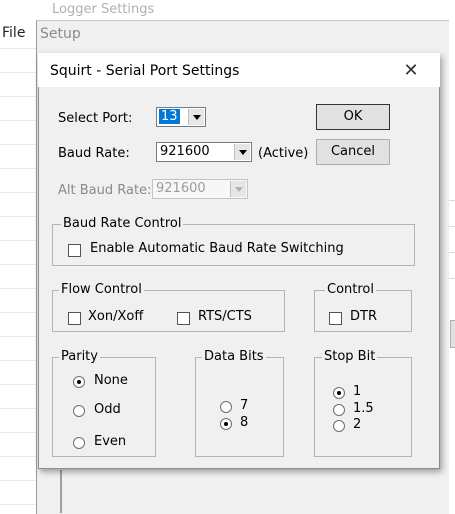 This screenshot has width=455, height=514. I want to click on alt-baud-rate-combo: 921600, so click(200, 189).